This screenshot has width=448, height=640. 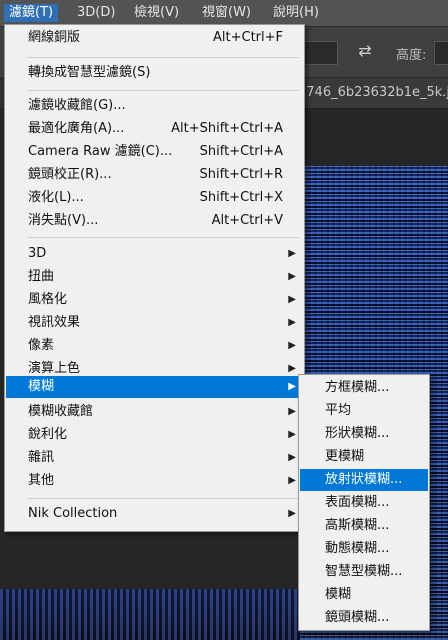 What do you see at coordinates (154, 73) in the screenshot?
I see `menu-item-convert-smart-filters: 轉換成智慧型濾鏡(S)` at bounding box center [154, 73].